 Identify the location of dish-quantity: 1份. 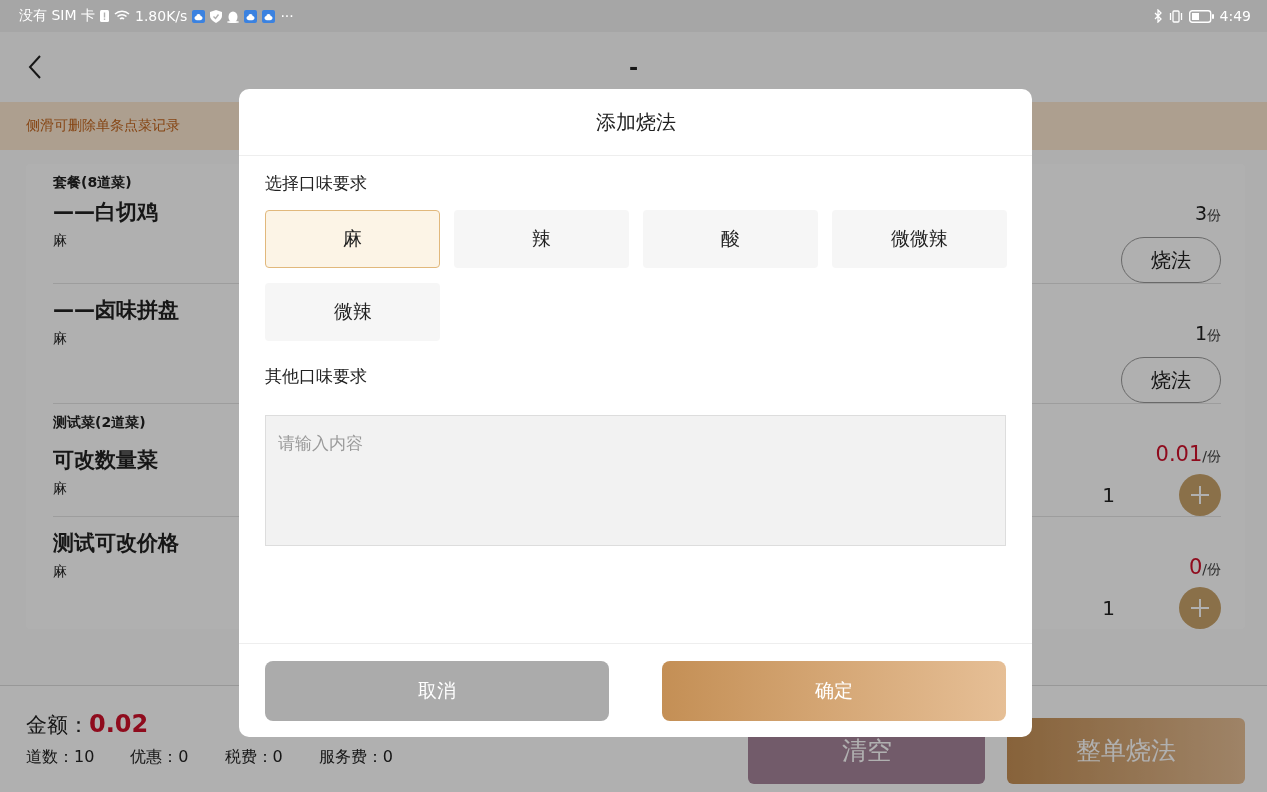
(1207, 333).